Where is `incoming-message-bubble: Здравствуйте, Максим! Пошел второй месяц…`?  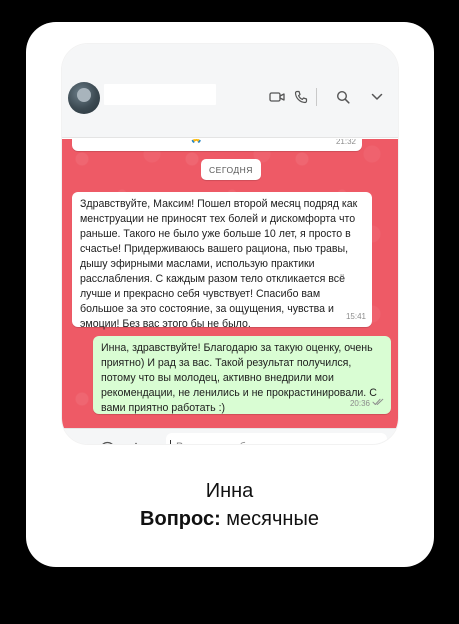
incoming-message-bubble: Здравствуйте, Максим! Пошел второй месяц… is located at coordinates (222, 261).